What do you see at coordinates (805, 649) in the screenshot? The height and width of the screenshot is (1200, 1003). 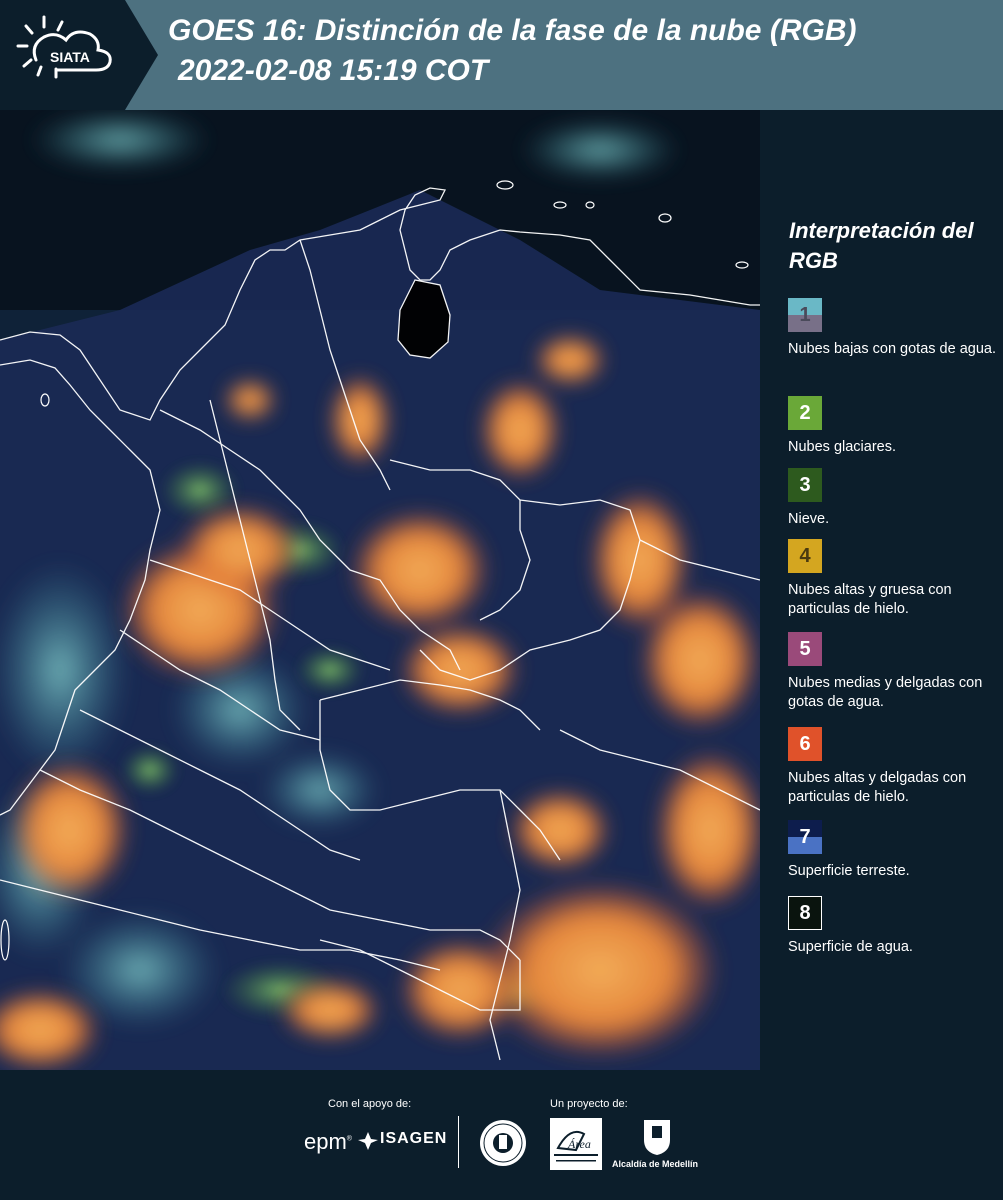 I see `legend-swatch-5: 5` at bounding box center [805, 649].